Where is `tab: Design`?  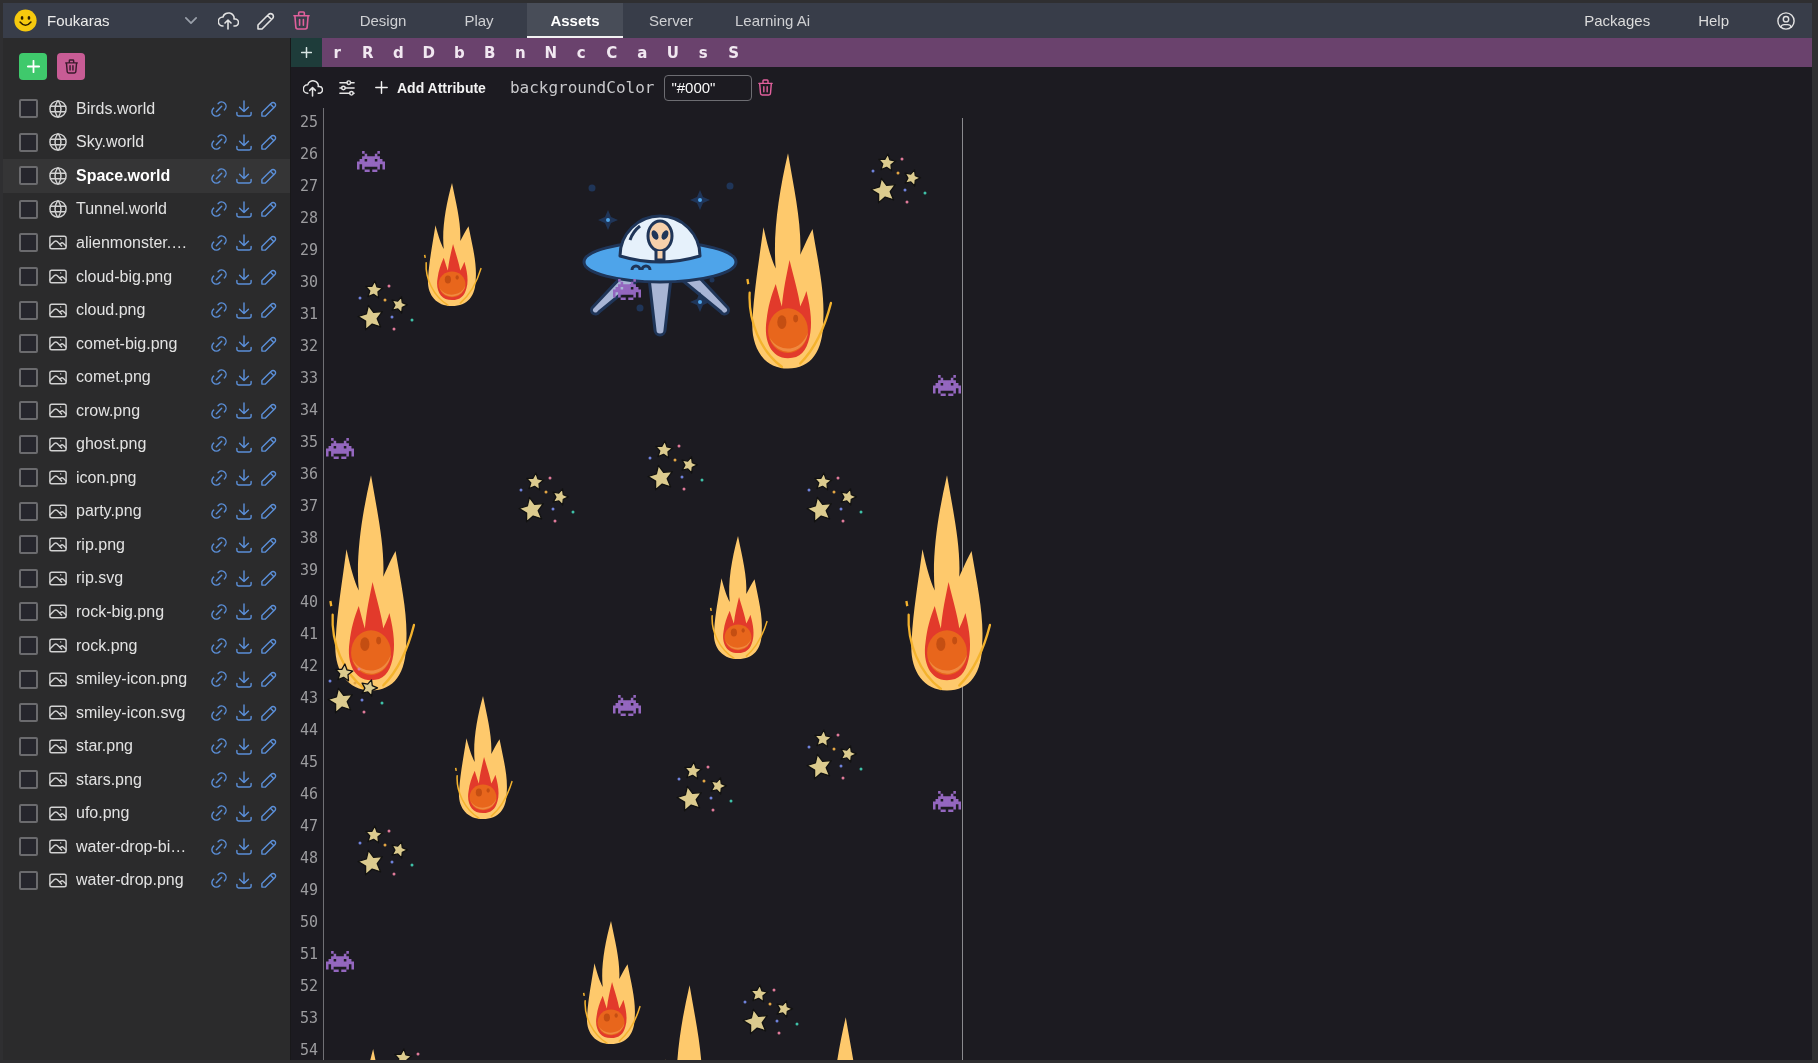
tab: Design is located at coordinates (383, 20).